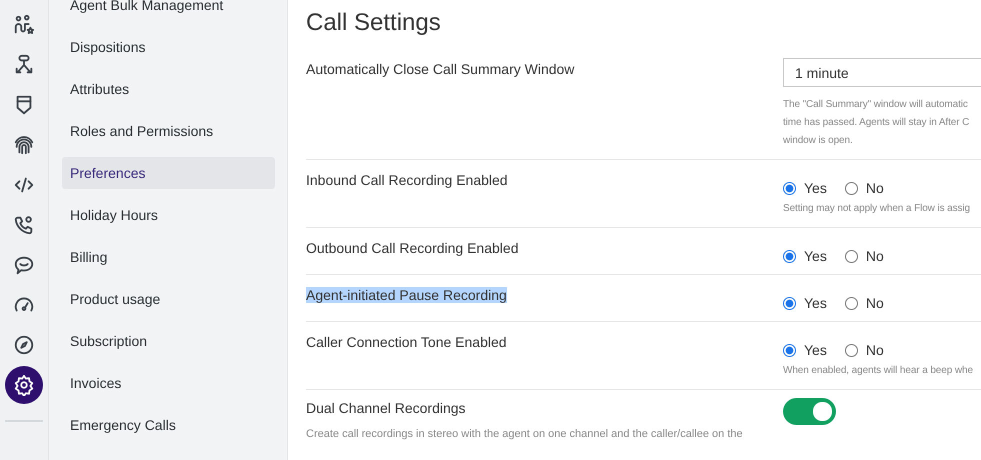 Image resolution: width=981 pixels, height=460 pixels. What do you see at coordinates (878, 371) in the screenshot?
I see `help-text: When enabled, agents will hear a beep whe` at bounding box center [878, 371].